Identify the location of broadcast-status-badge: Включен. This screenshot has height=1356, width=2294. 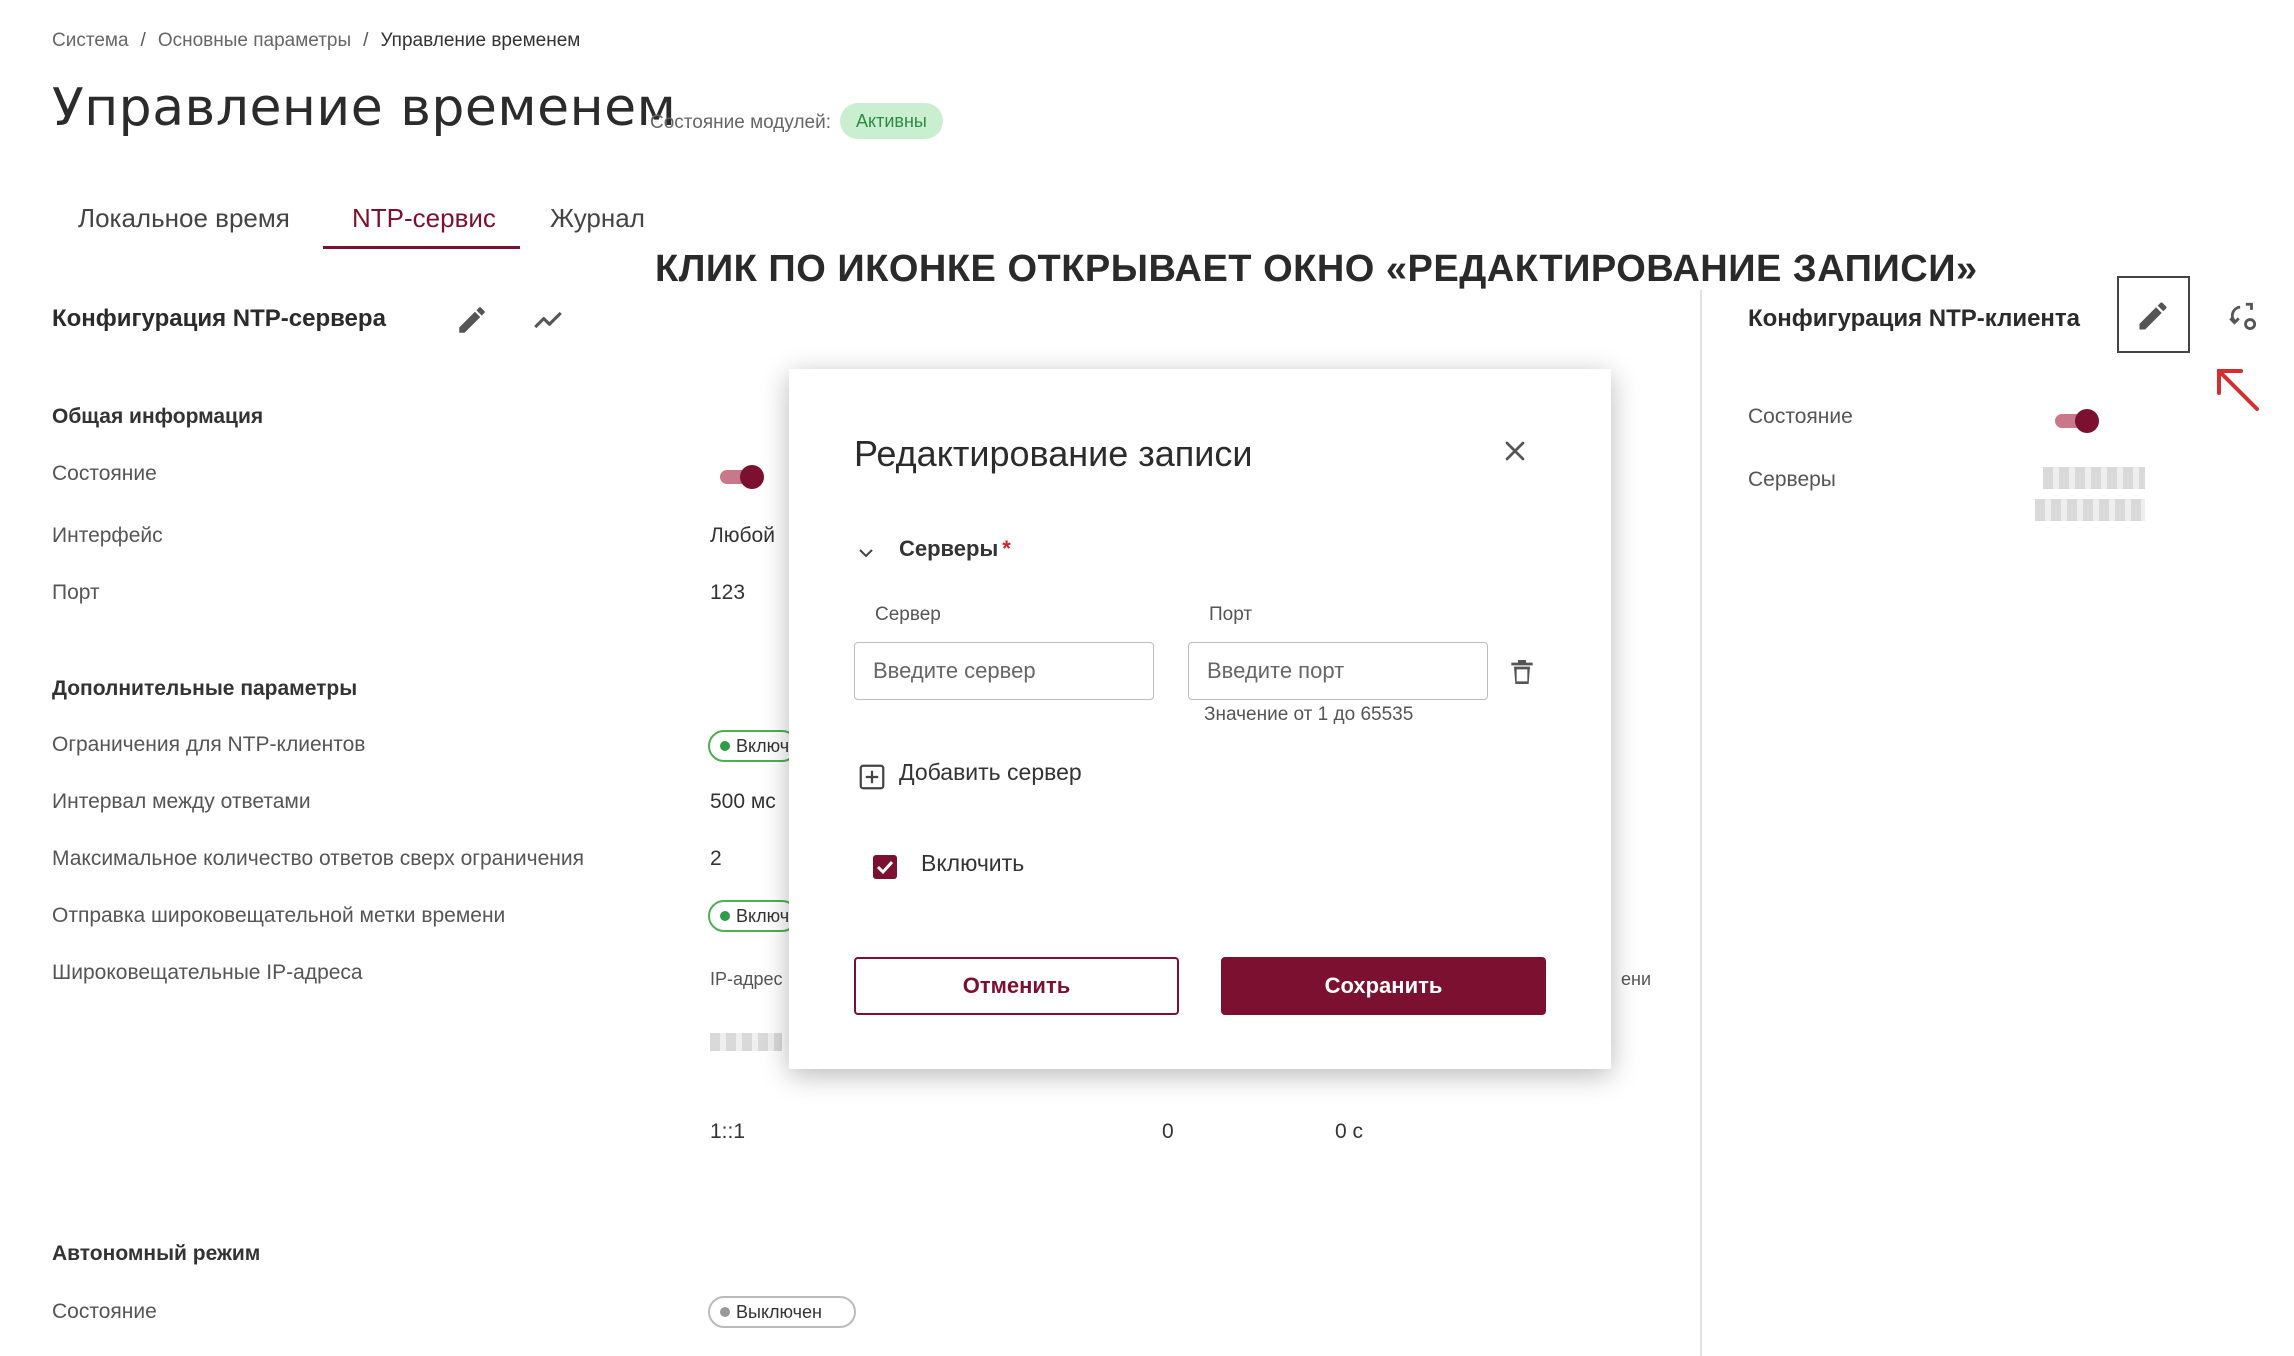
(753, 916).